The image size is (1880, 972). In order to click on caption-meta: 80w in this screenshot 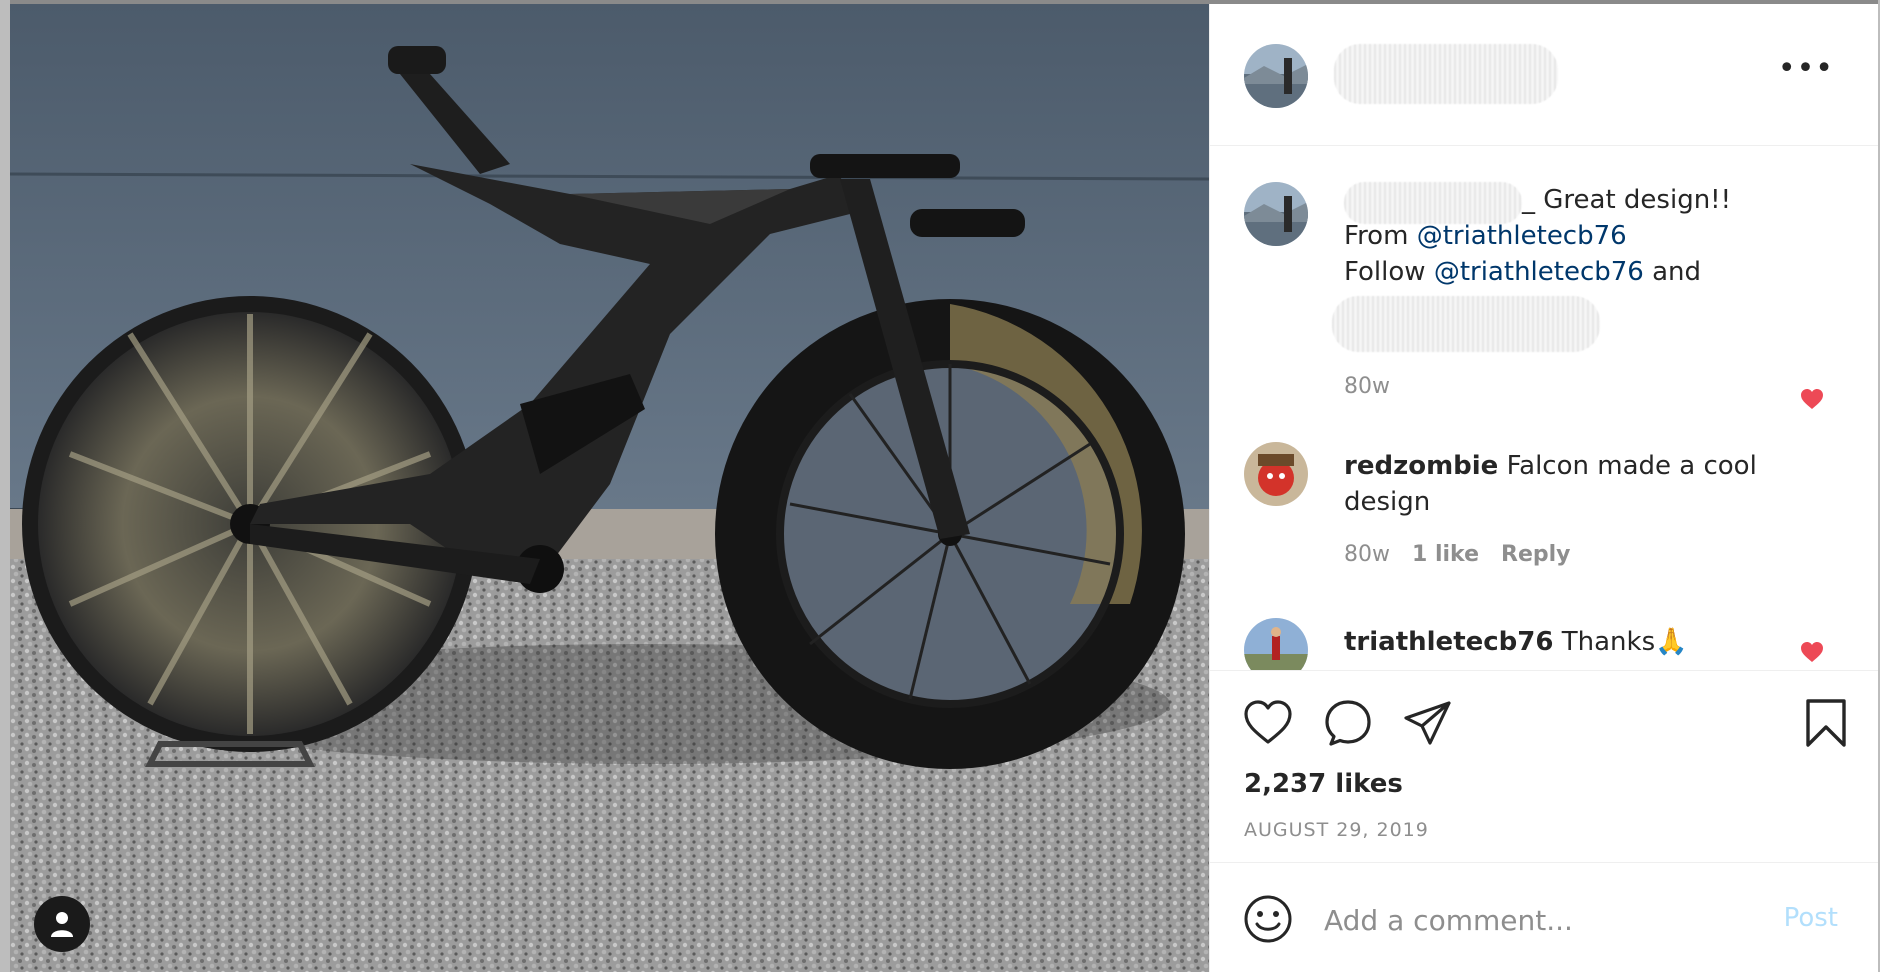, I will do `click(1378, 386)`.